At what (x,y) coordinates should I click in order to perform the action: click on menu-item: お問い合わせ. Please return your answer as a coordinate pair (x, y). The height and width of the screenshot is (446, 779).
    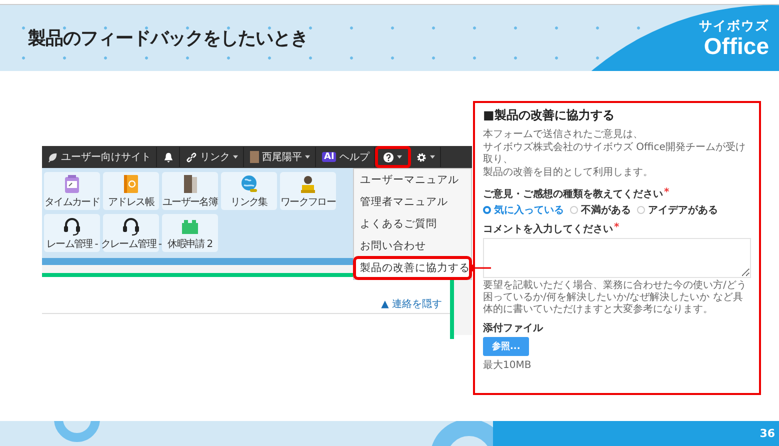
    Looking at the image, I should click on (412, 246).